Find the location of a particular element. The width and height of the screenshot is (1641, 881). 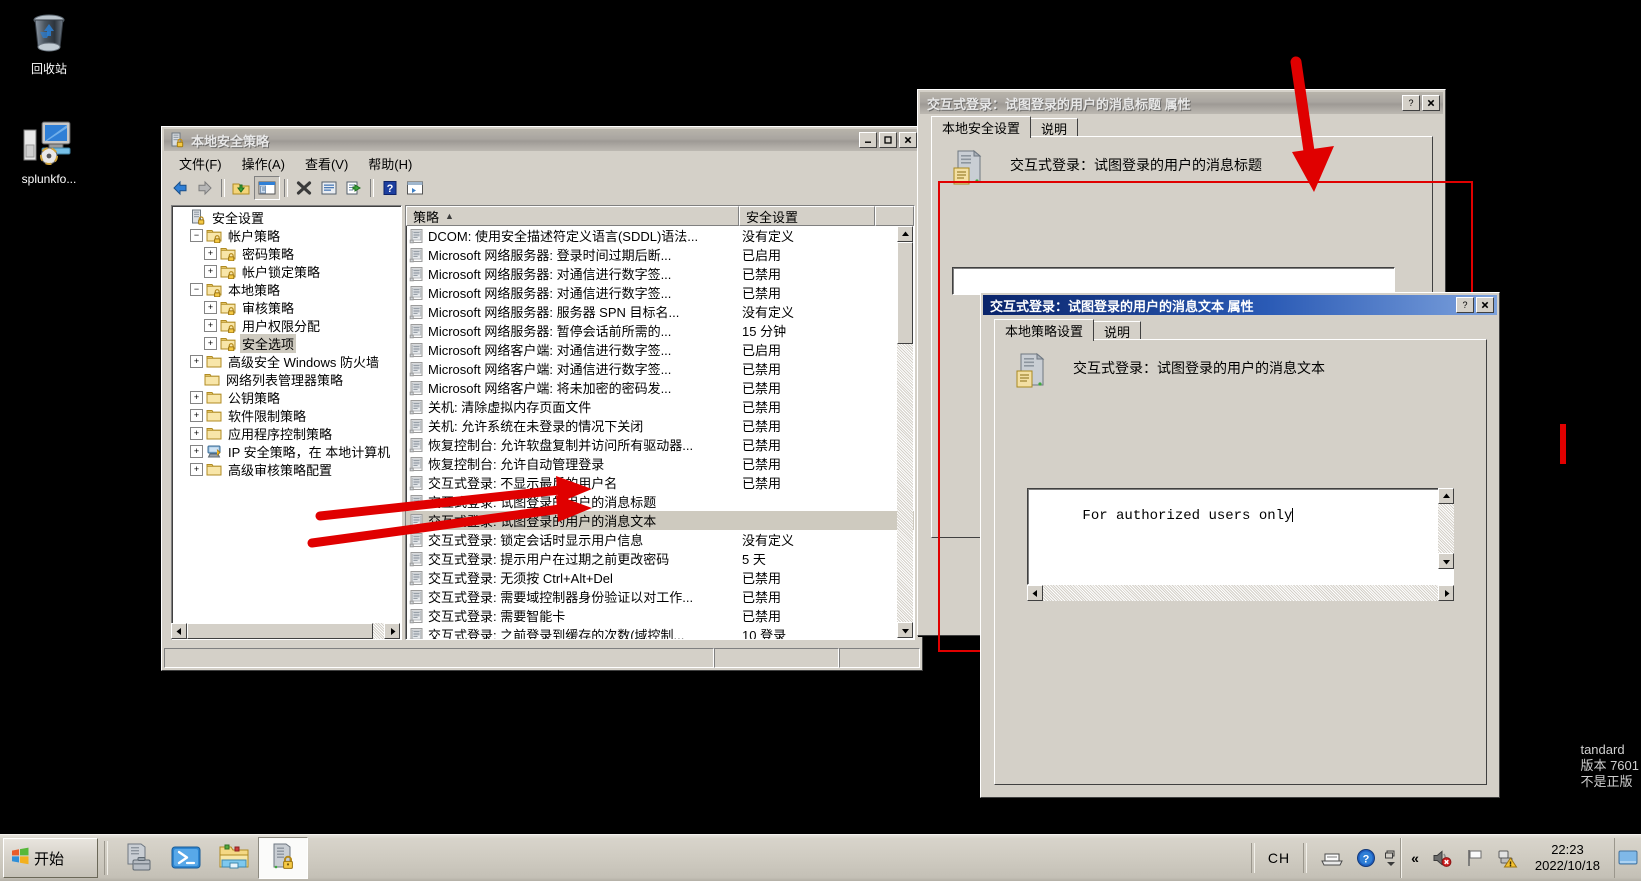

table-row: 恢复控制台: 允许自动管理登录 已禁用 is located at coordinates (660, 463).